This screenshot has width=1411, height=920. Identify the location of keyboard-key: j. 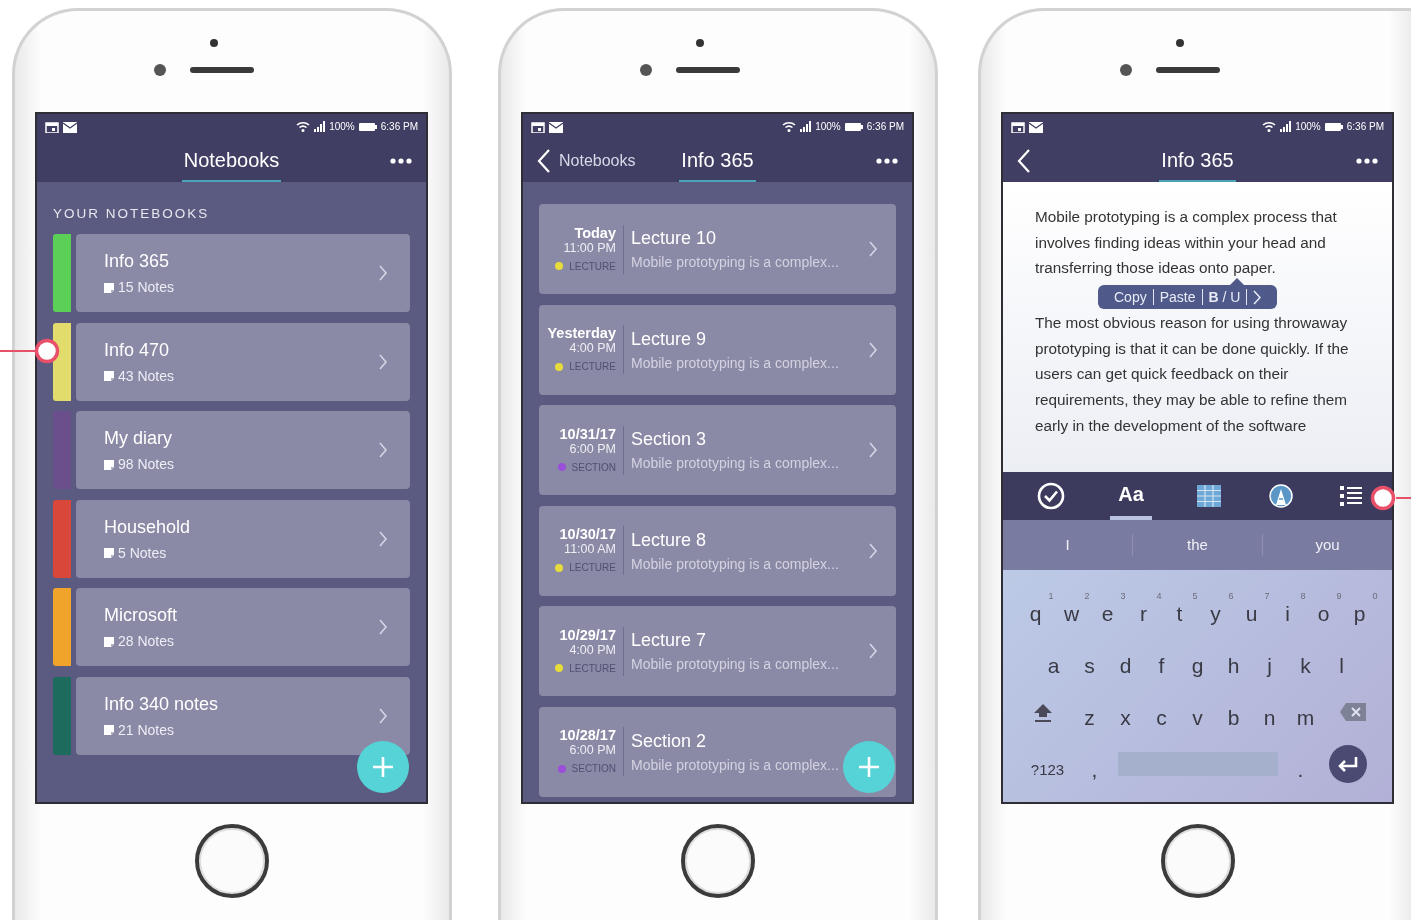
(1269, 660).